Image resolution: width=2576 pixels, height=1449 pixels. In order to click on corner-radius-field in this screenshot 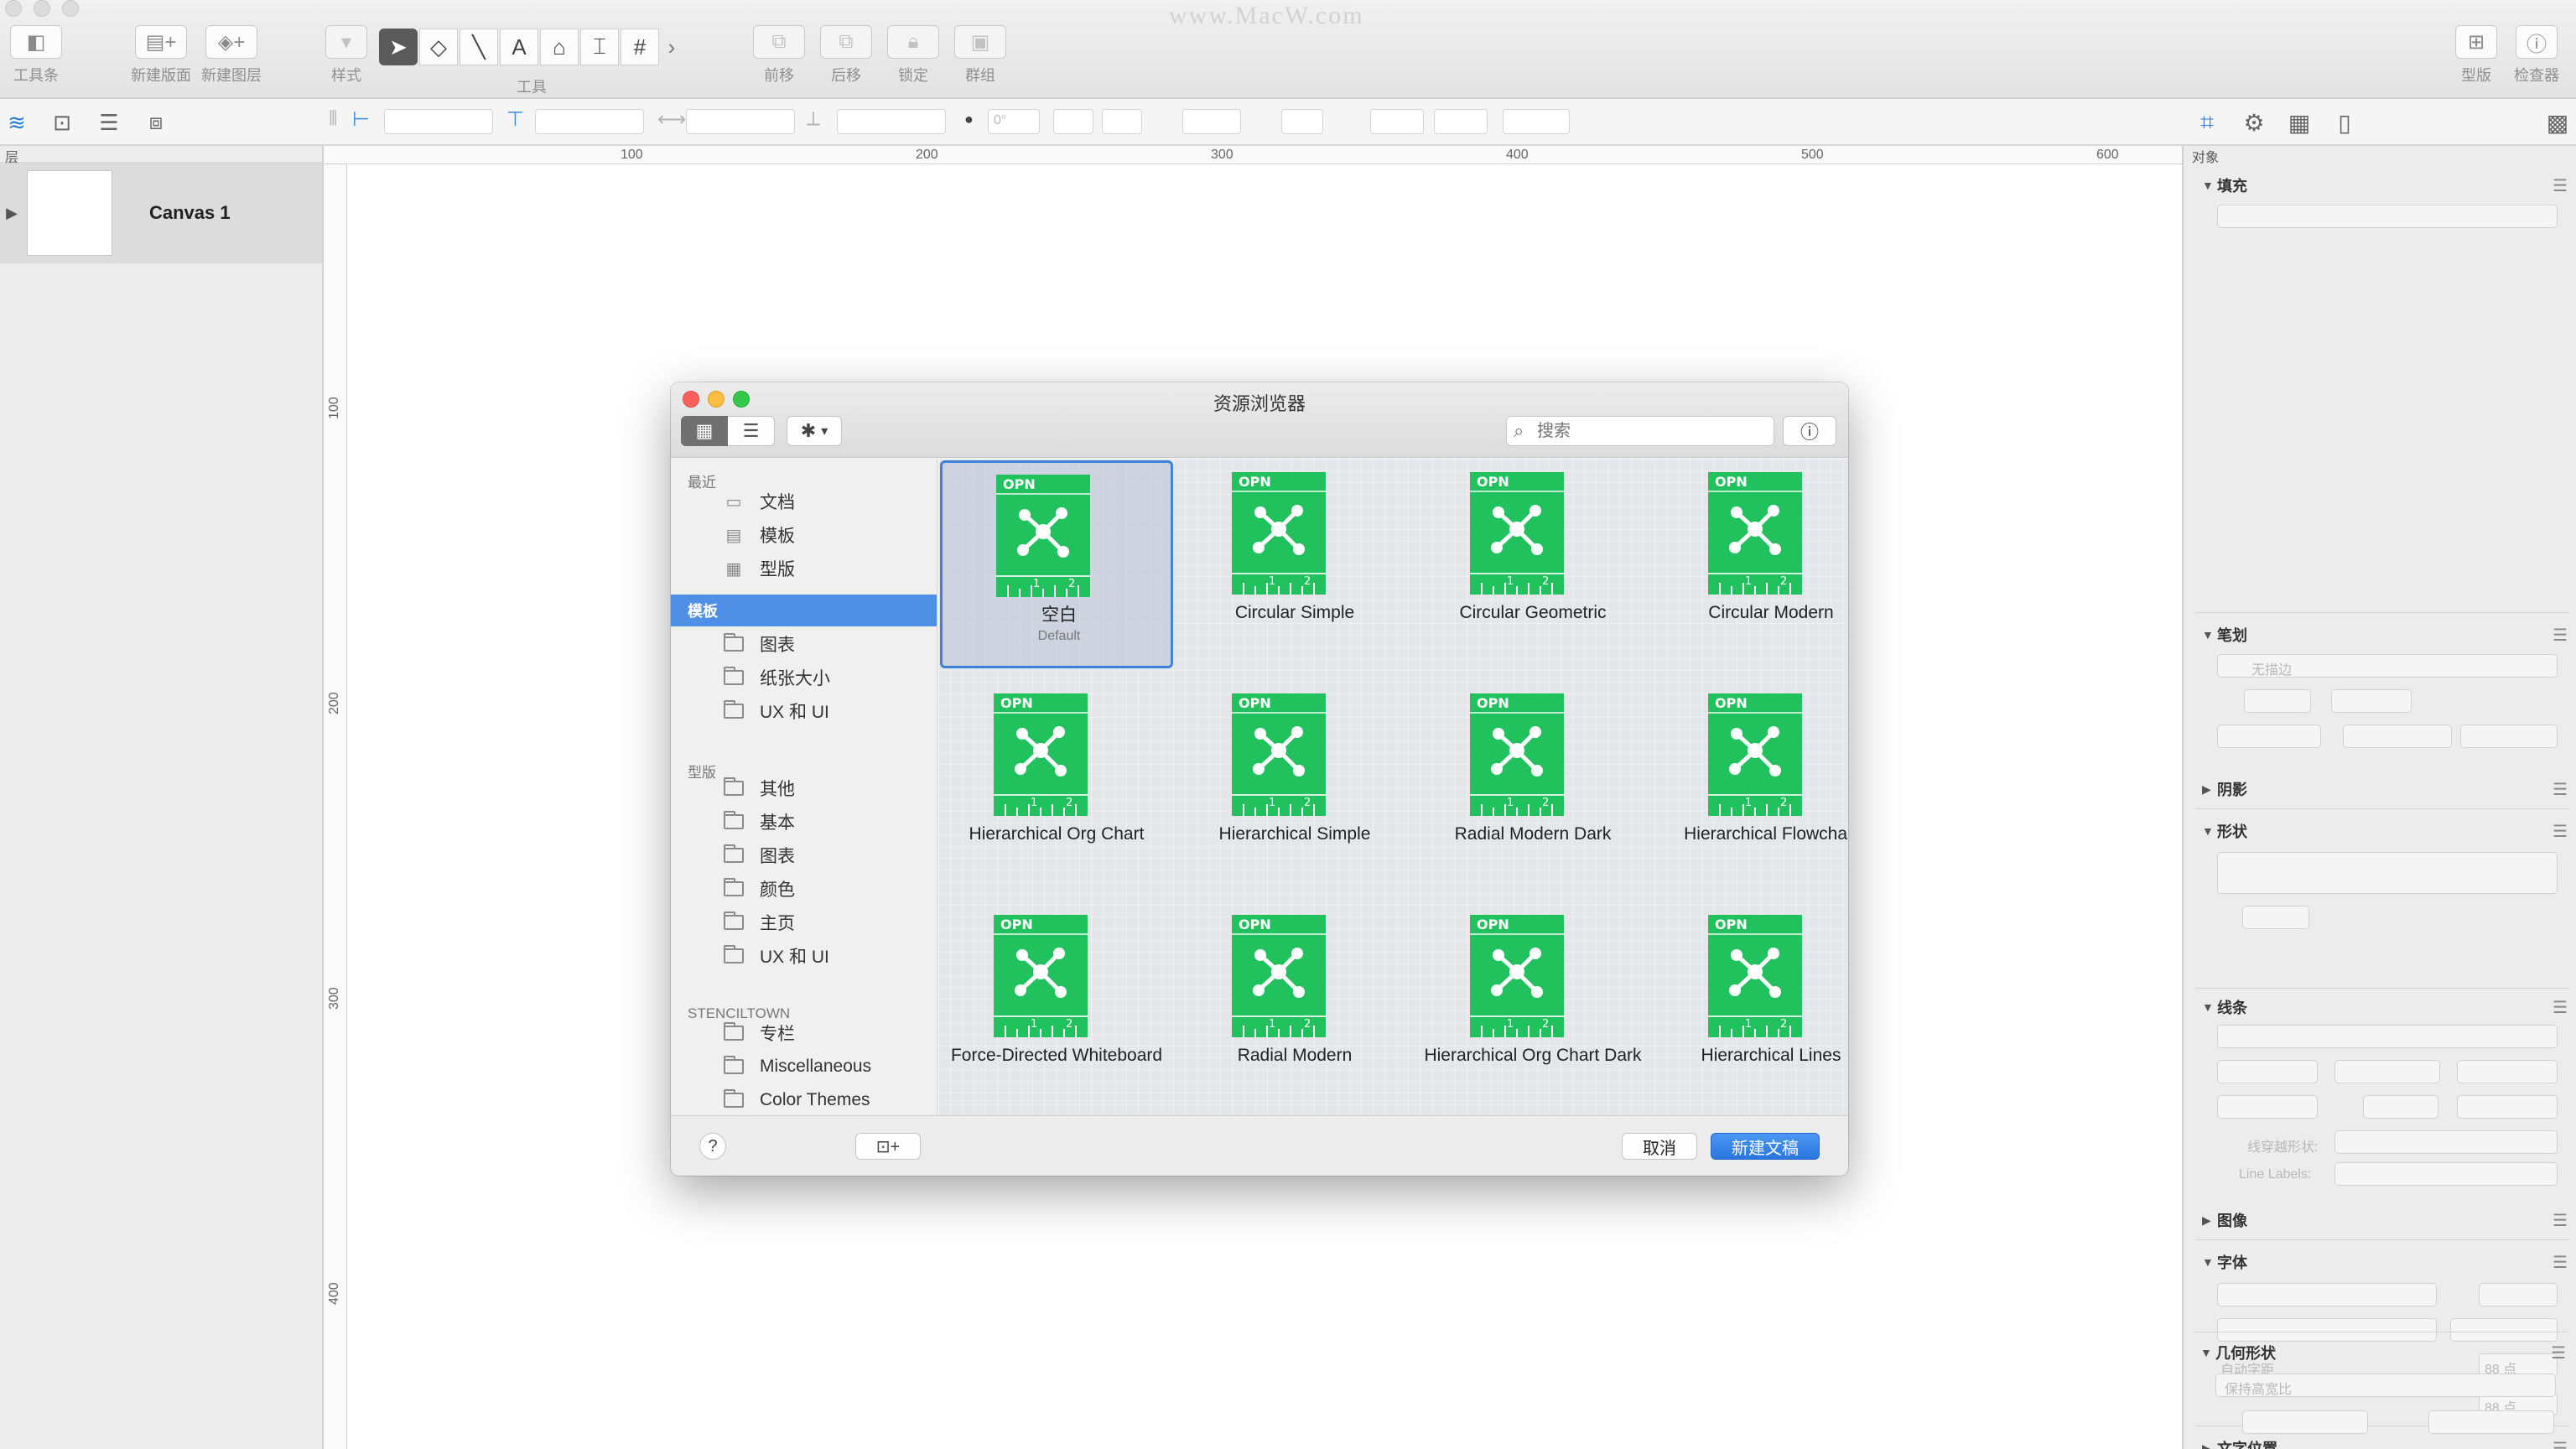, I will do `click(2275, 917)`.